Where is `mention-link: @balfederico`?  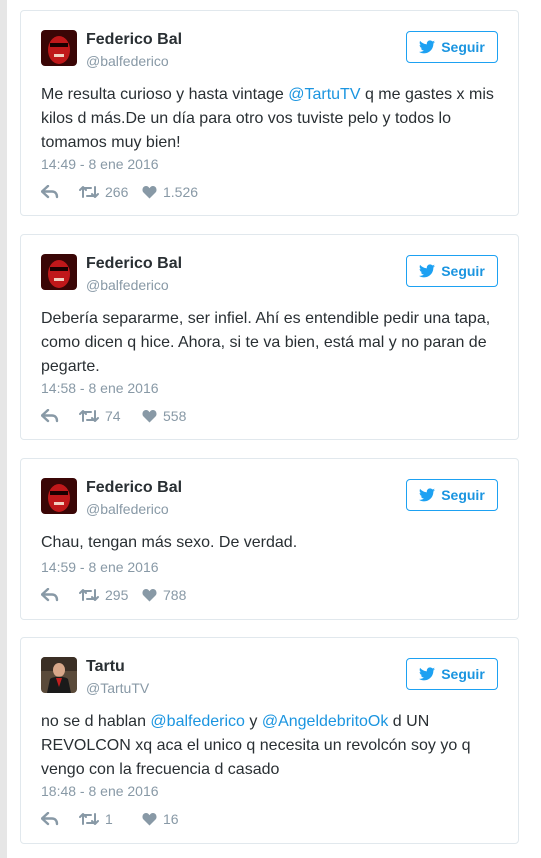
mention-link: @balfederico is located at coordinates (197, 721).